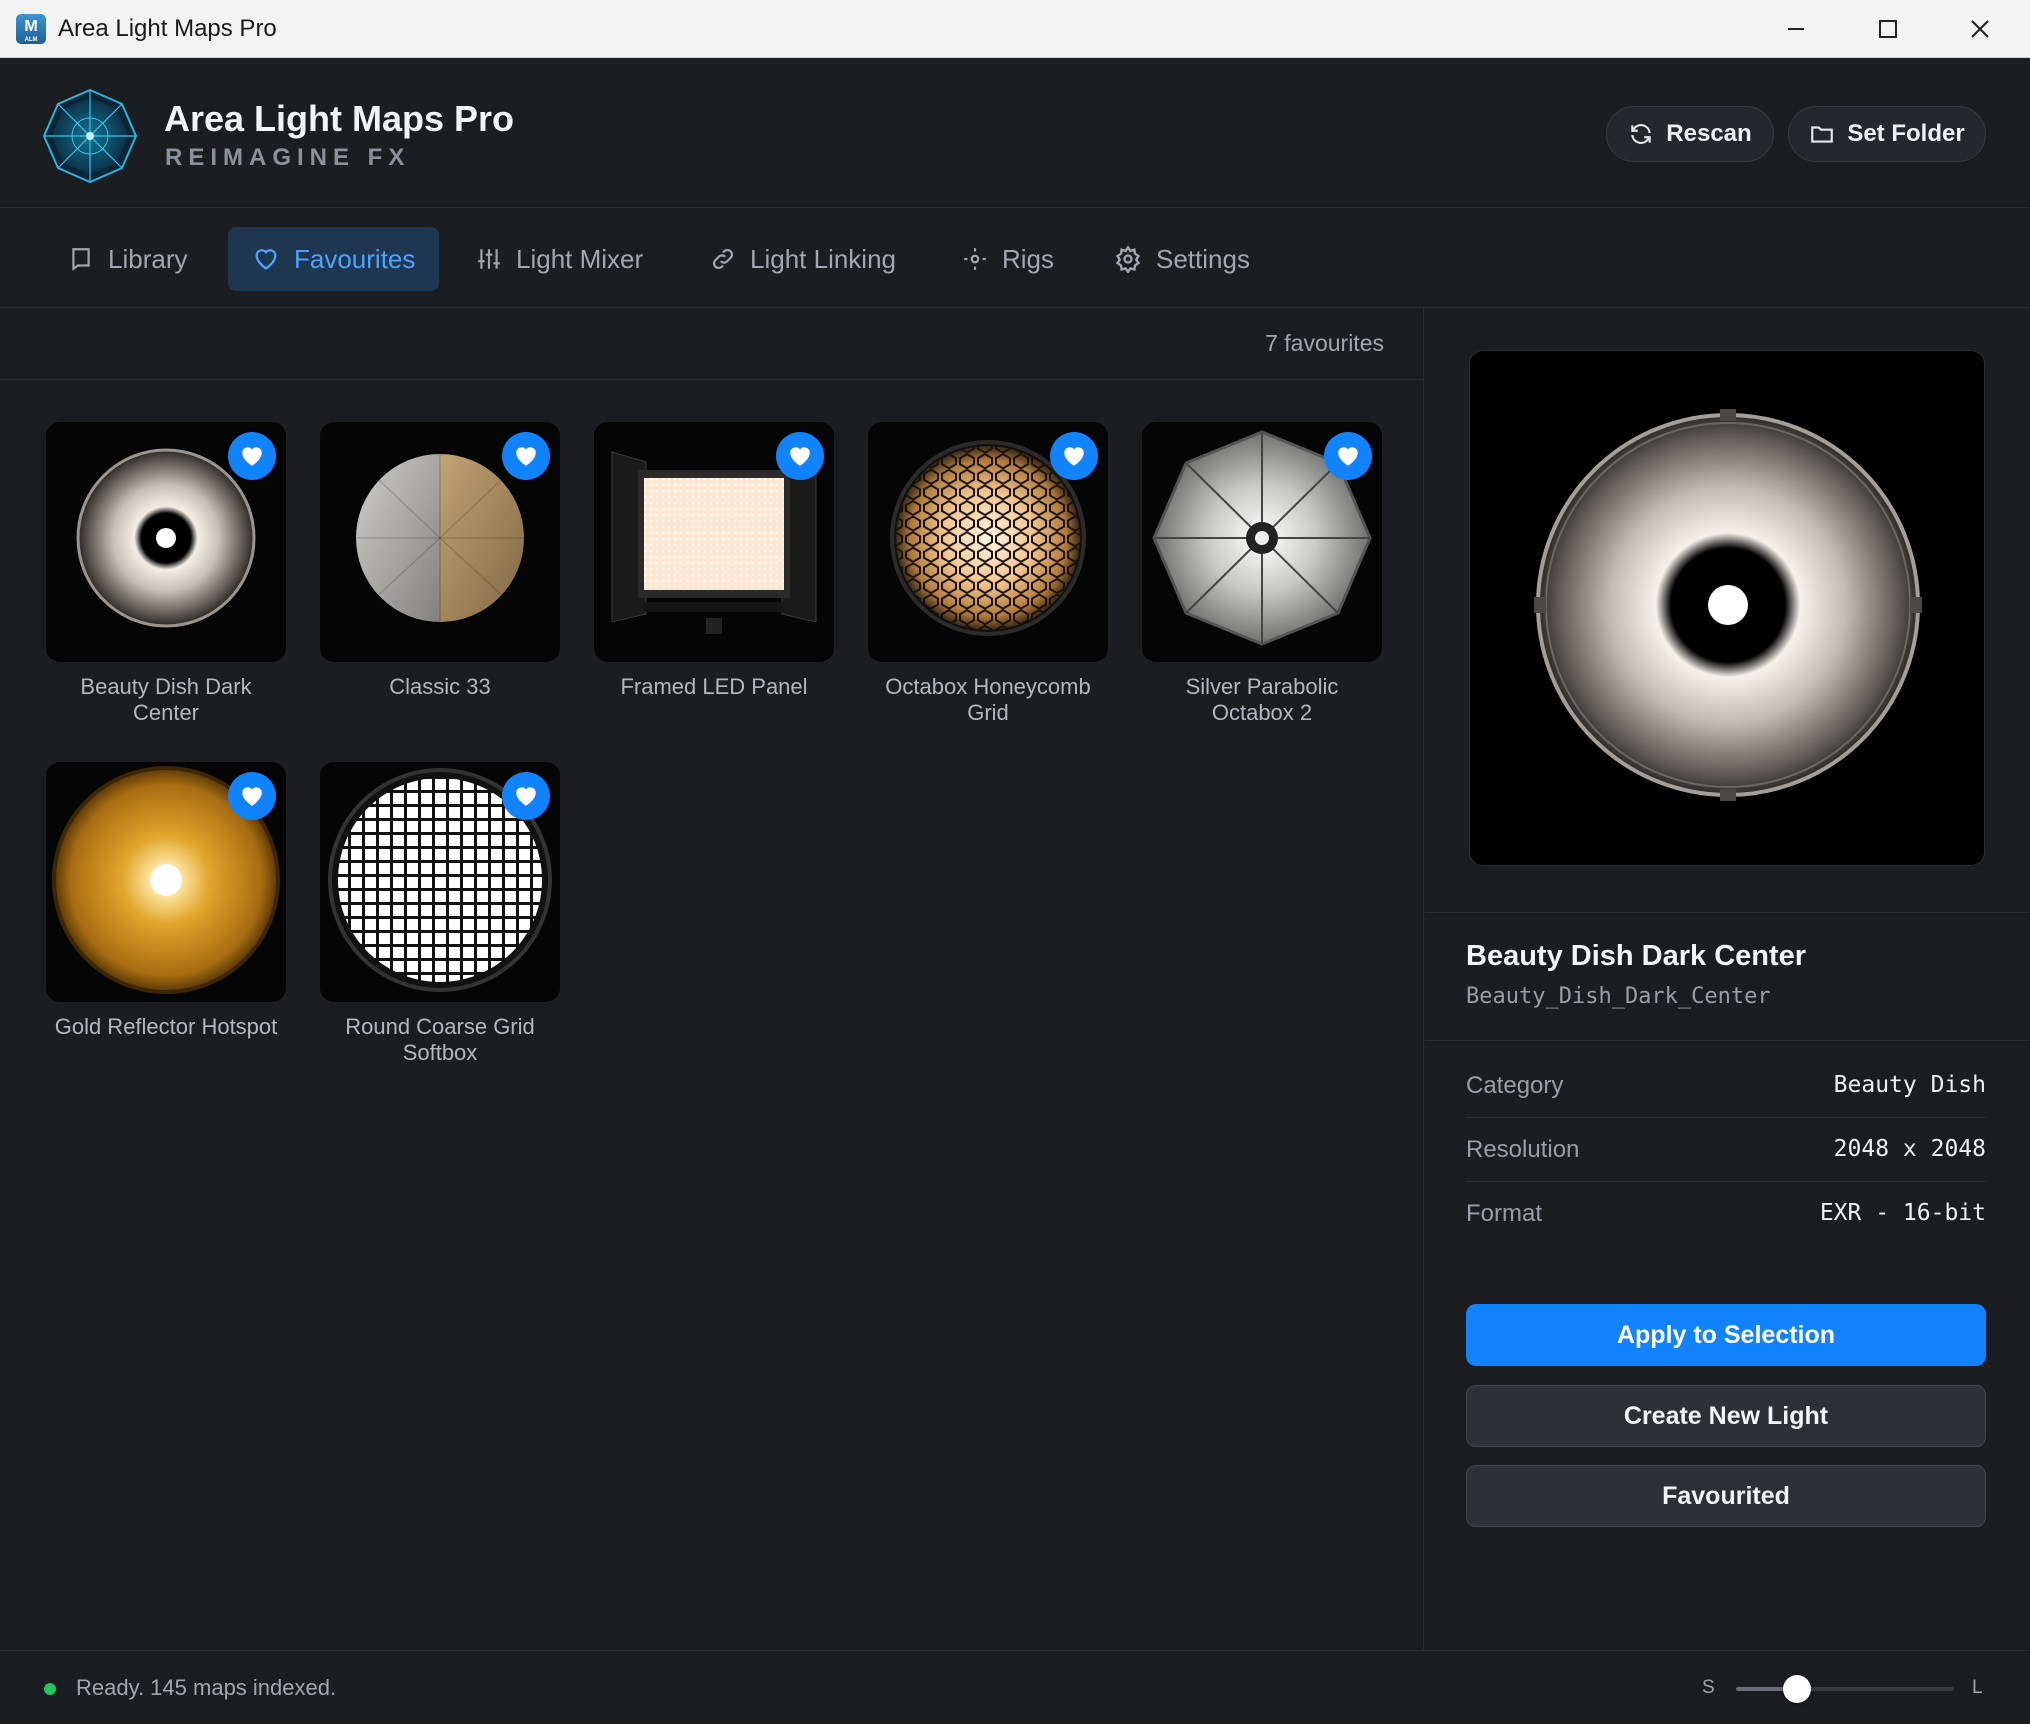 The image size is (2030, 1724). Describe the element at coordinates (1636, 956) in the screenshot. I see `selected-map-name: Beauty Dish Dark Center` at that location.